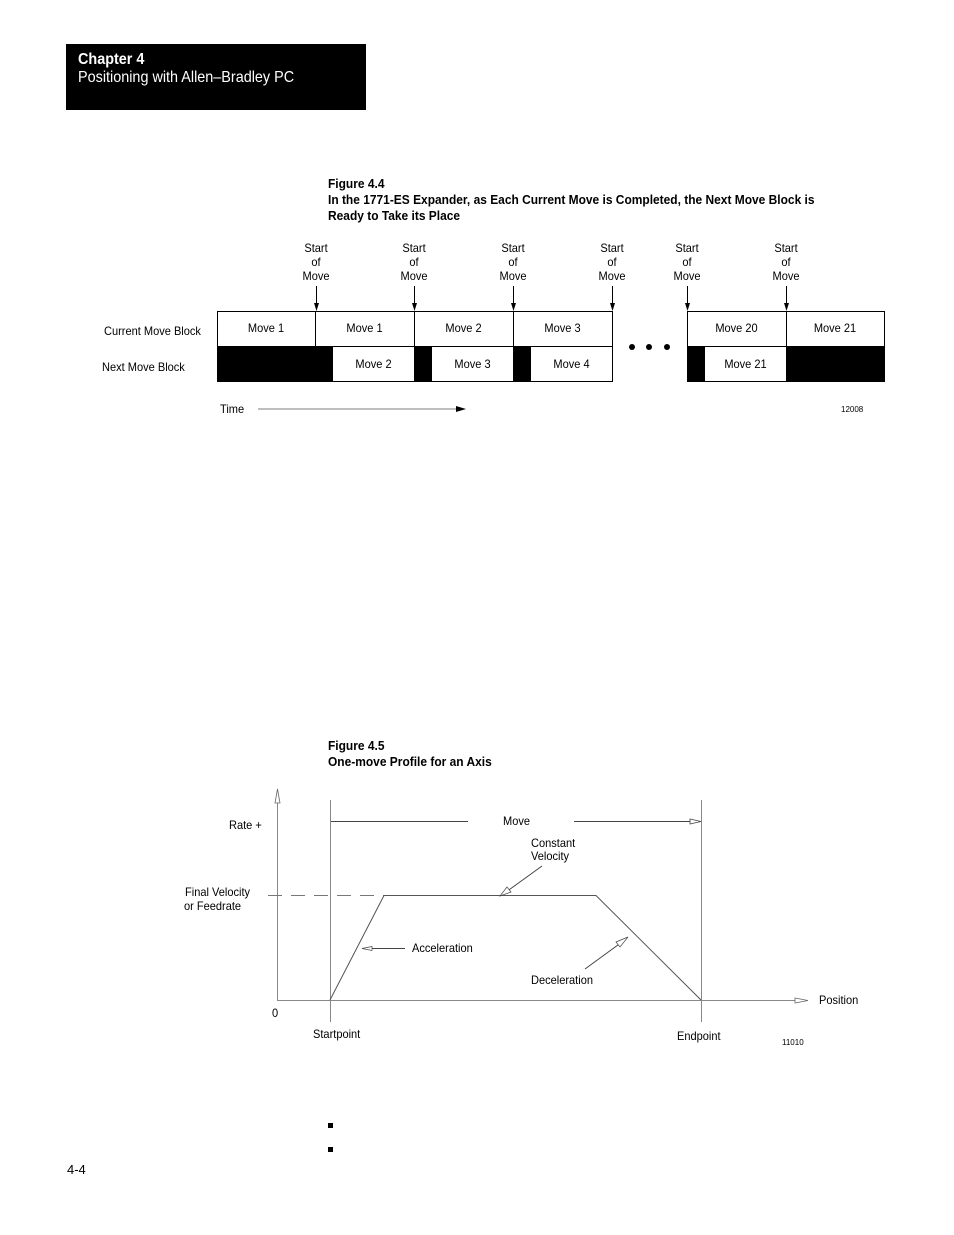  What do you see at coordinates (801, 1000) in the screenshot?
I see `position-axis-arrow` at bounding box center [801, 1000].